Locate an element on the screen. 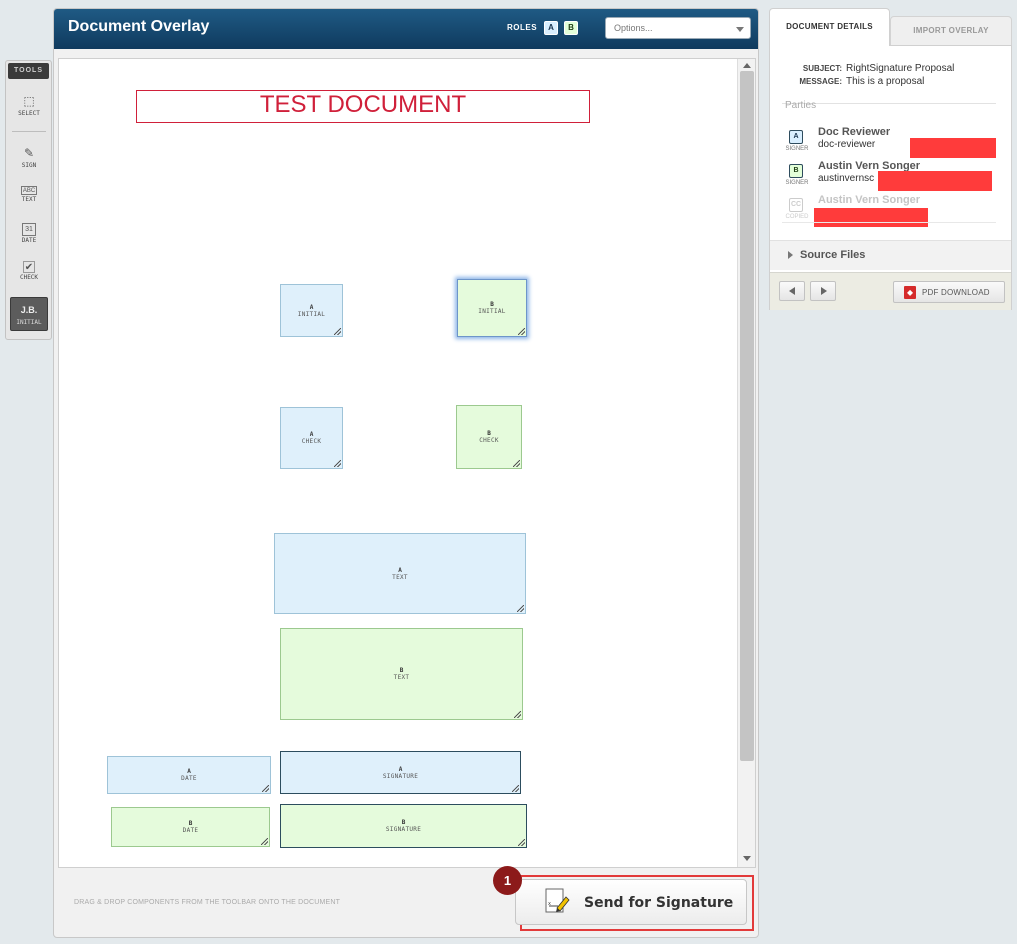 This screenshot has height=944, width=1017. field-b-text: B TEXT is located at coordinates (401, 674).